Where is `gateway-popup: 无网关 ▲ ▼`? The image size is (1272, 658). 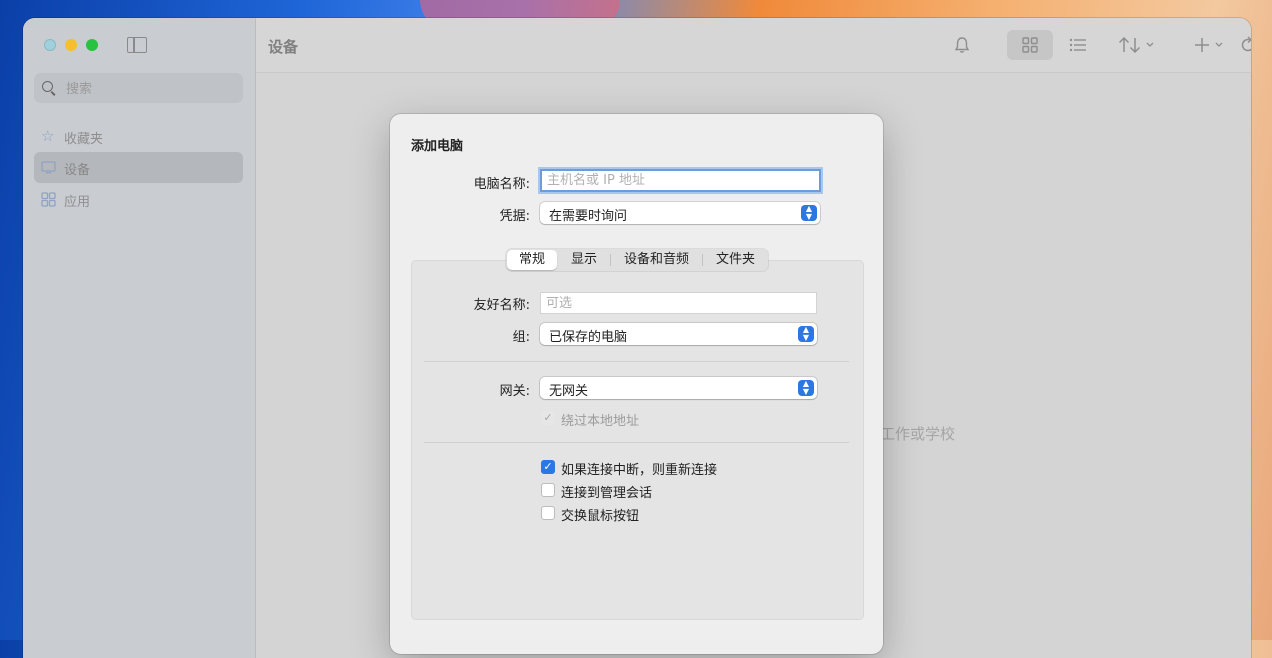 gateway-popup: 无网关 ▲ ▼ is located at coordinates (678, 388).